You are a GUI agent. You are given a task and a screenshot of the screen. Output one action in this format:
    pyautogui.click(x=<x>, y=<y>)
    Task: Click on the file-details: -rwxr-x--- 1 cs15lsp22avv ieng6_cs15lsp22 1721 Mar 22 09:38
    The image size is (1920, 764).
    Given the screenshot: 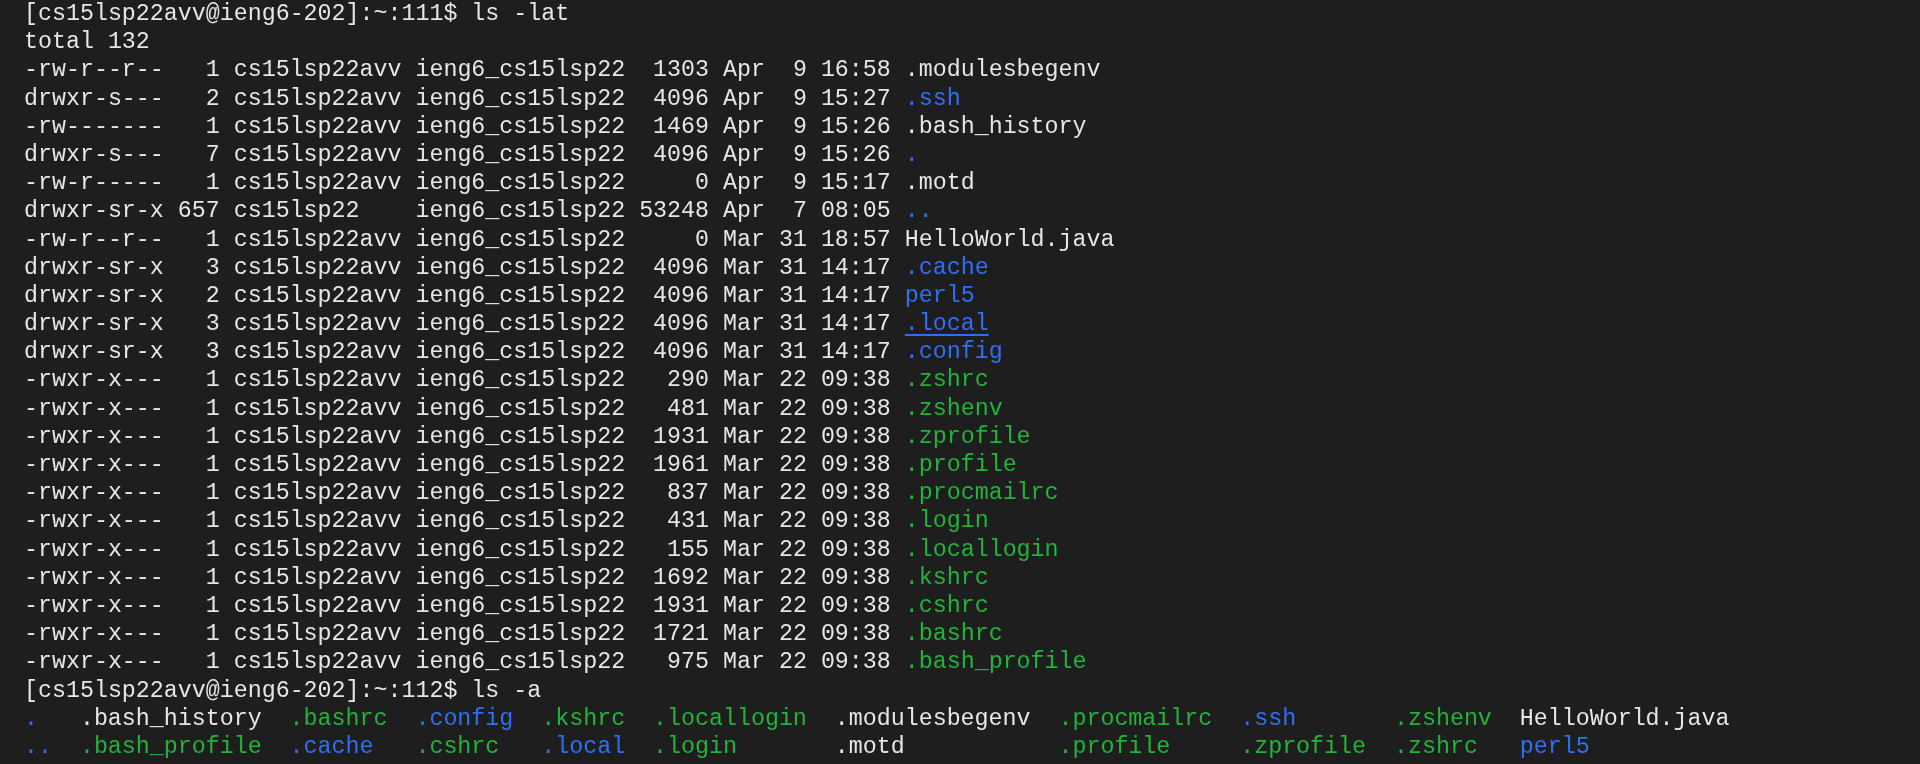 What is the action you would take?
    pyautogui.click(x=457, y=634)
    